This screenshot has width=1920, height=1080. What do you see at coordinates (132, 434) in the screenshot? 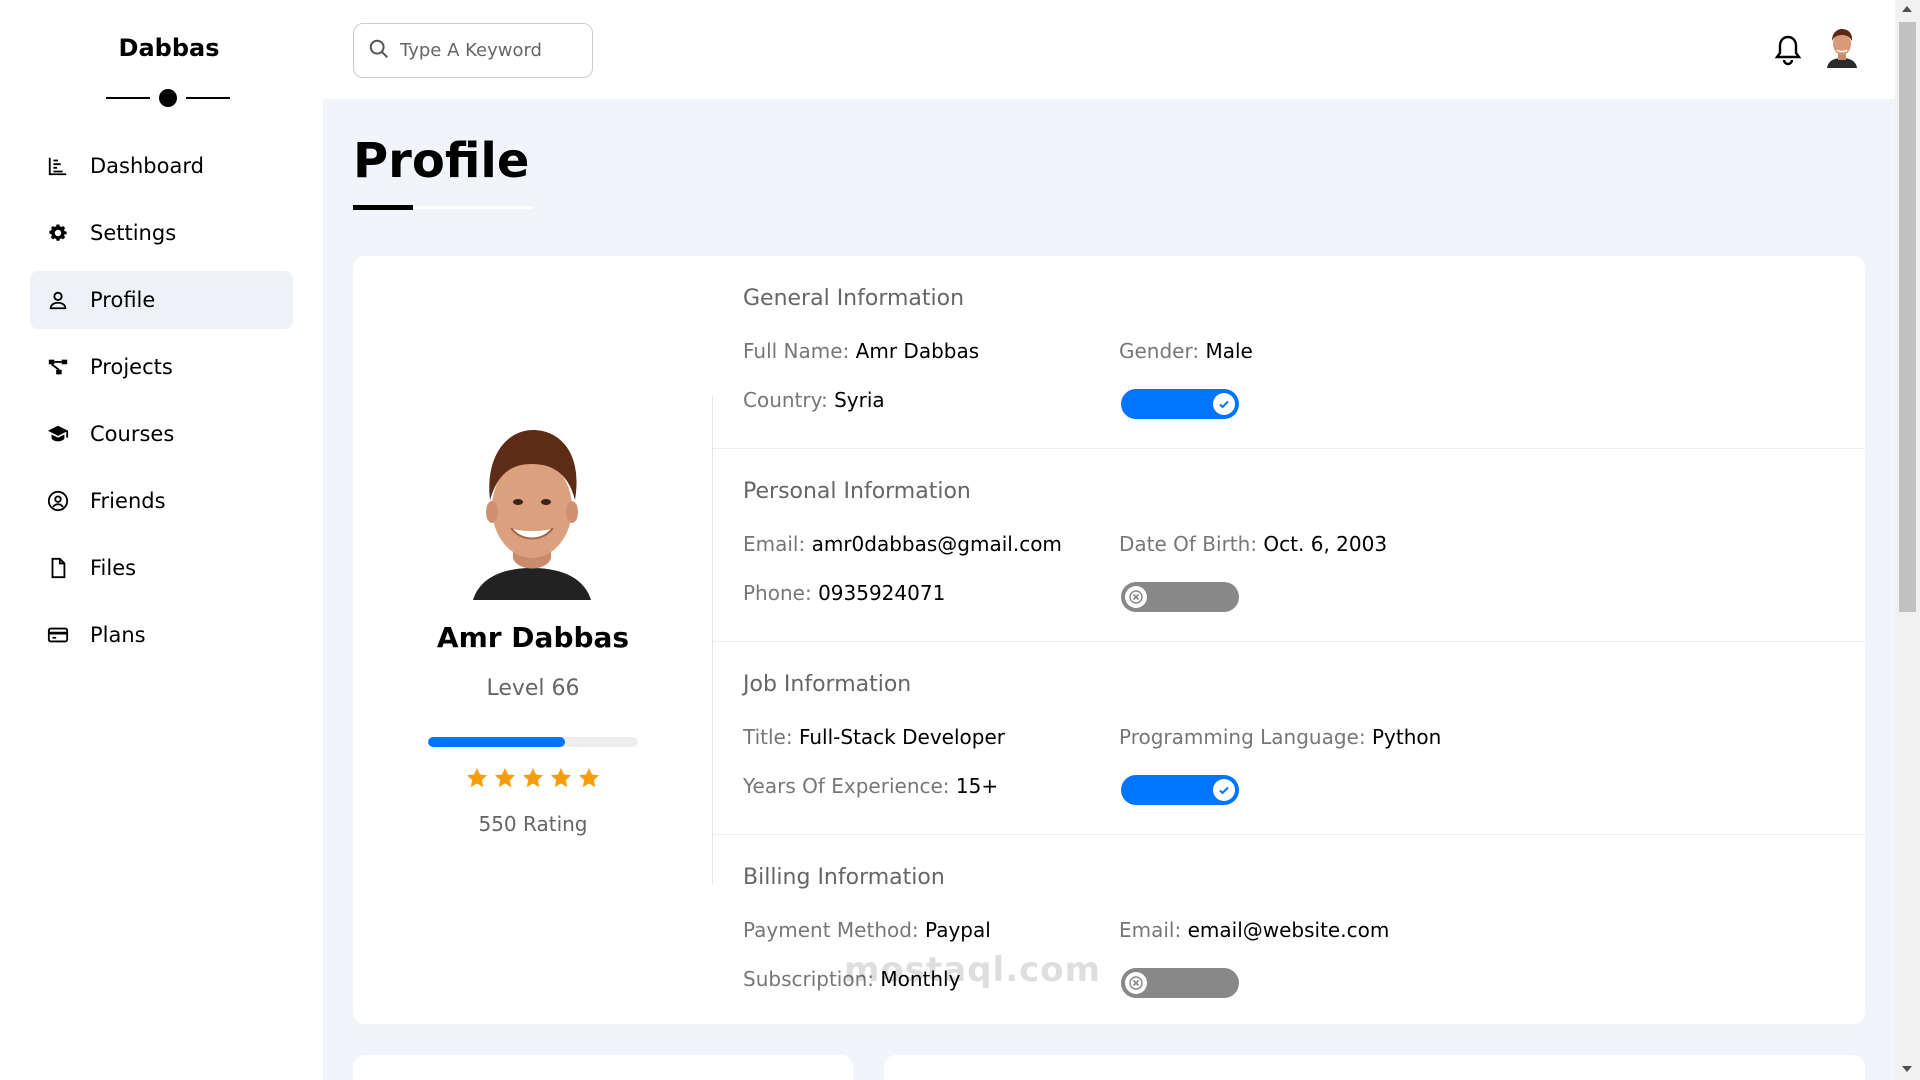
I see `sidebar-item-label: Courses` at bounding box center [132, 434].